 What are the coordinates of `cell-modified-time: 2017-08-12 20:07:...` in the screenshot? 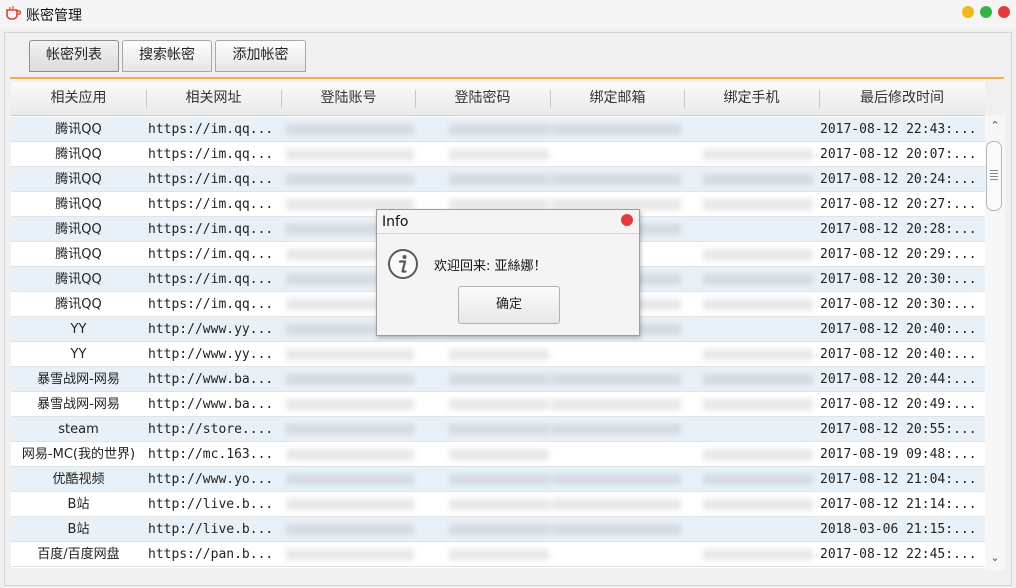 It's located at (898, 154).